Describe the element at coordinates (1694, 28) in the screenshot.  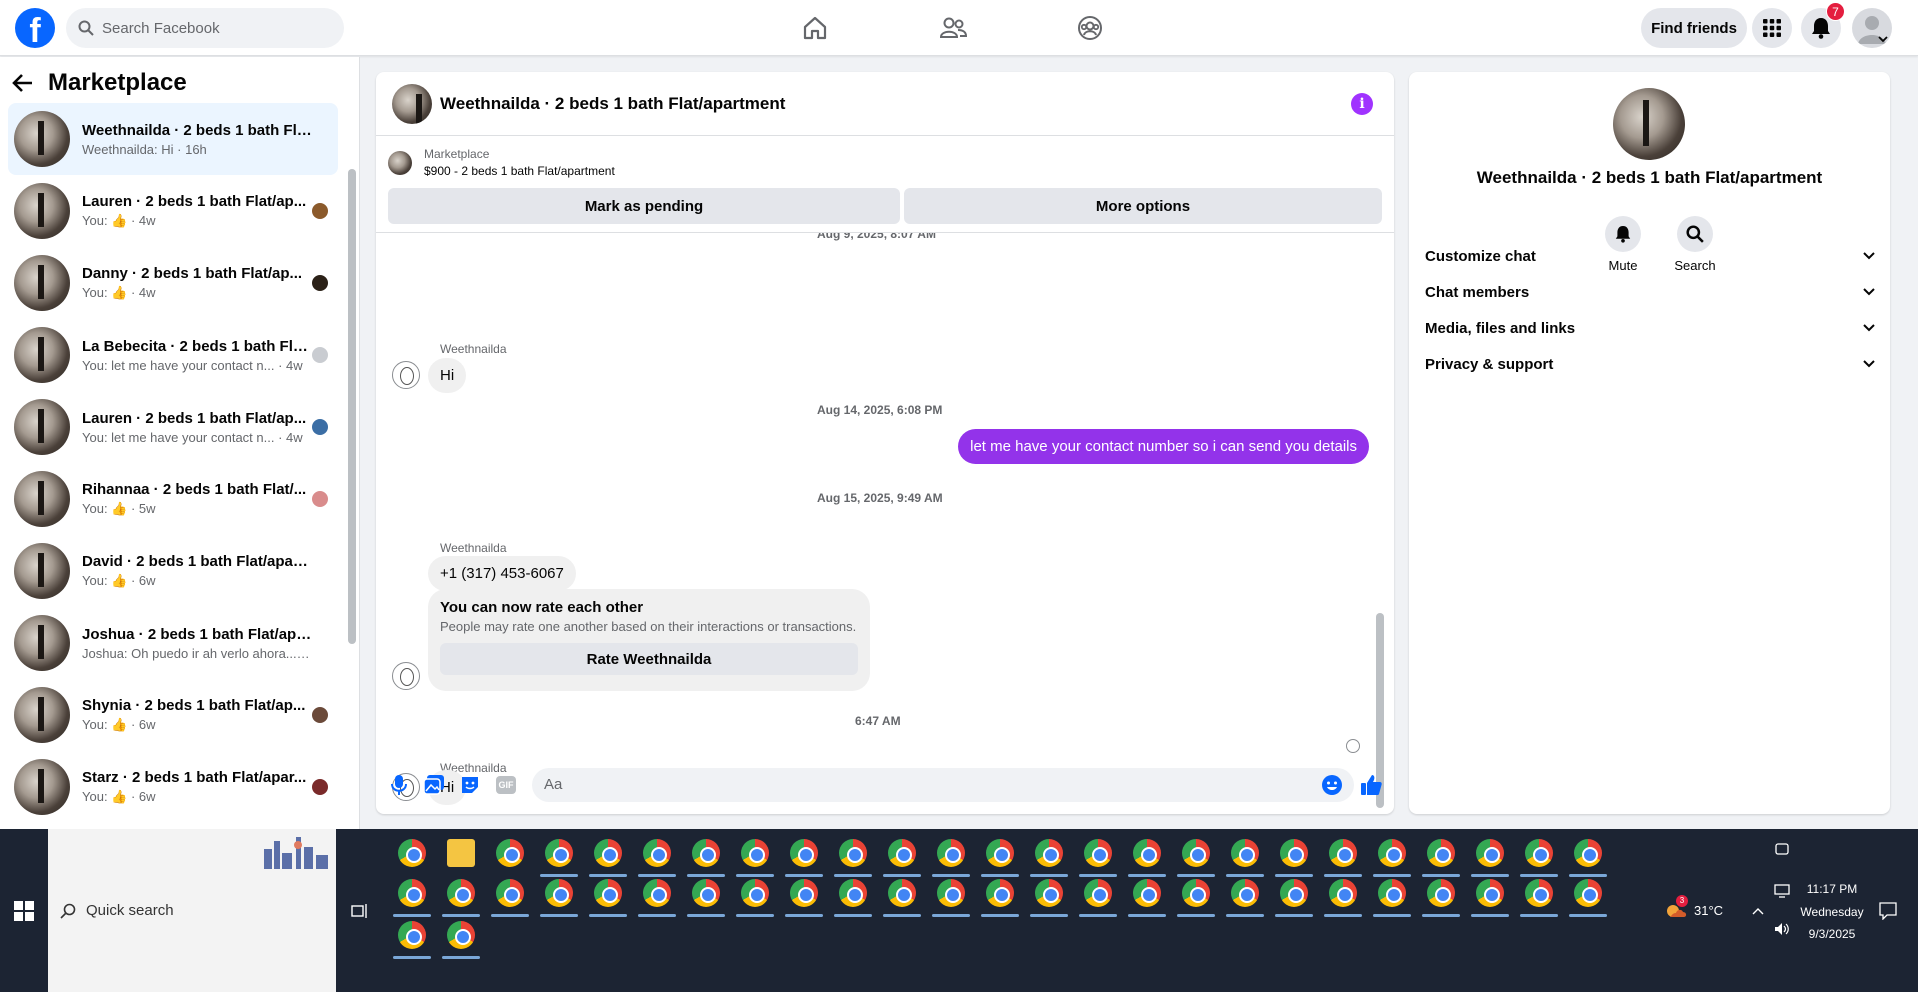
I see `find-friends-button: Find friends` at that location.